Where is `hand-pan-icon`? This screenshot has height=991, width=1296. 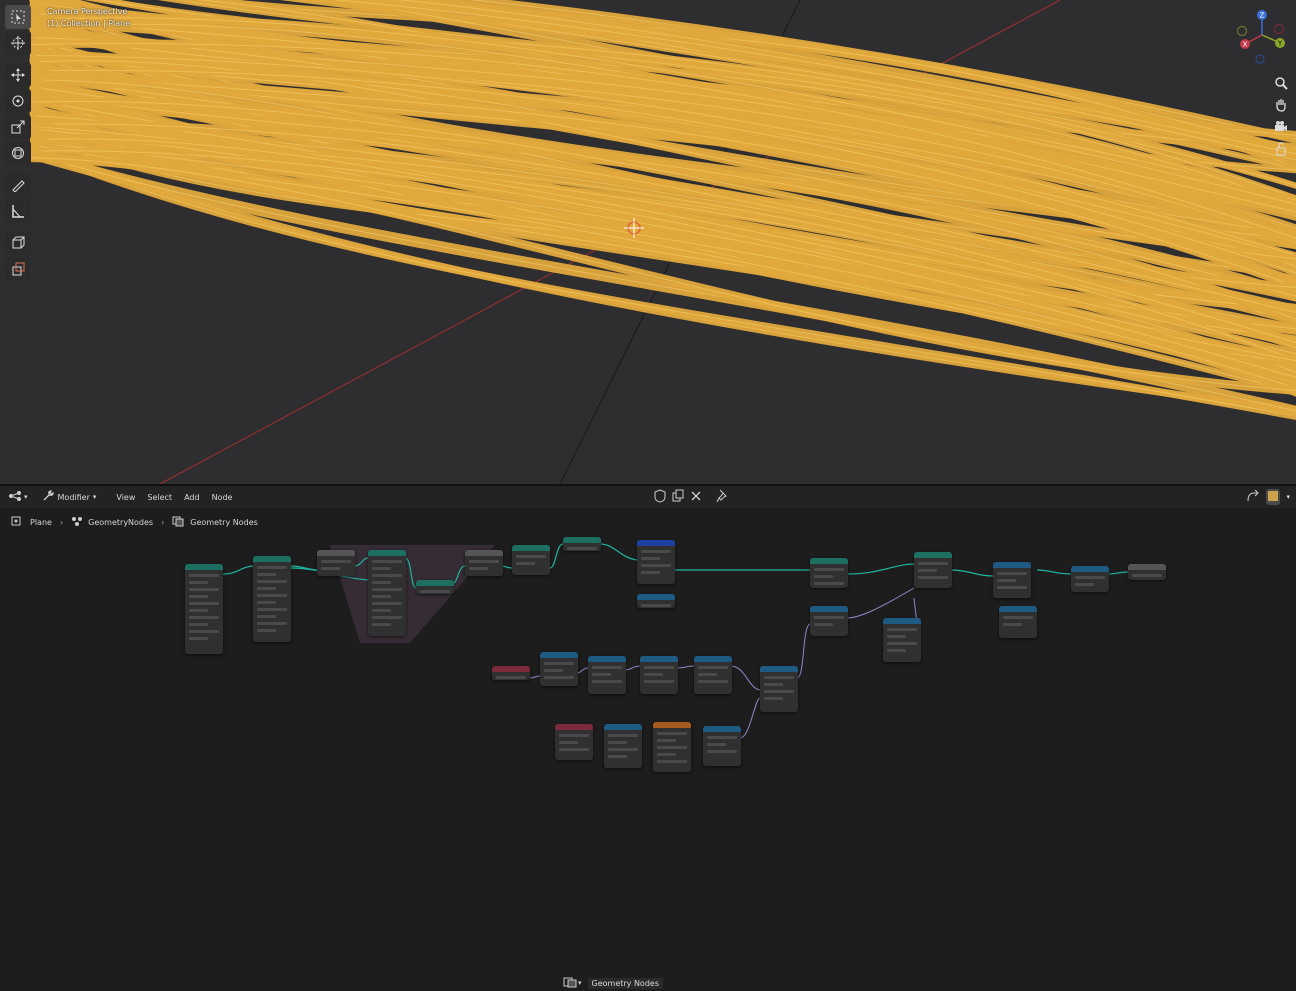
hand-pan-icon is located at coordinates (1281, 105).